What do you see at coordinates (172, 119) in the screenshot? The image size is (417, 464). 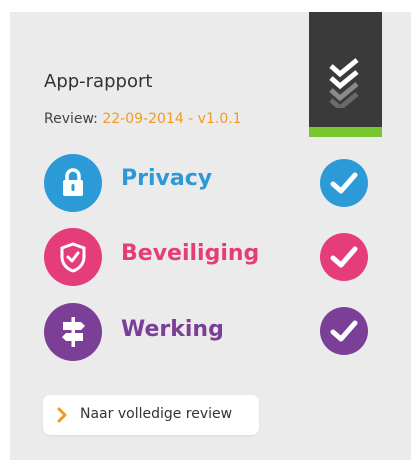 I see `review-date-version: 22-09-2014 - v1.0.1` at bounding box center [172, 119].